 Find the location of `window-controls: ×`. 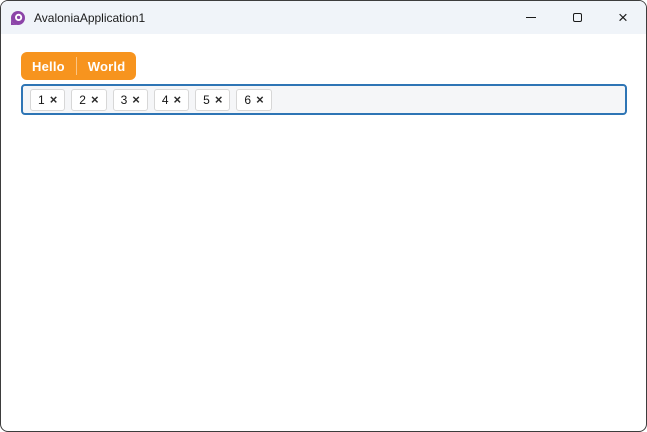

window-controls: × is located at coordinates (577, 17).